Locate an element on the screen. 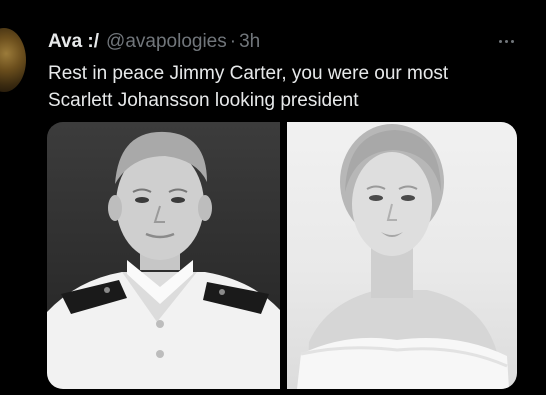  tweet-text-line: Scarlett Johansson looking president is located at coordinates (203, 100).